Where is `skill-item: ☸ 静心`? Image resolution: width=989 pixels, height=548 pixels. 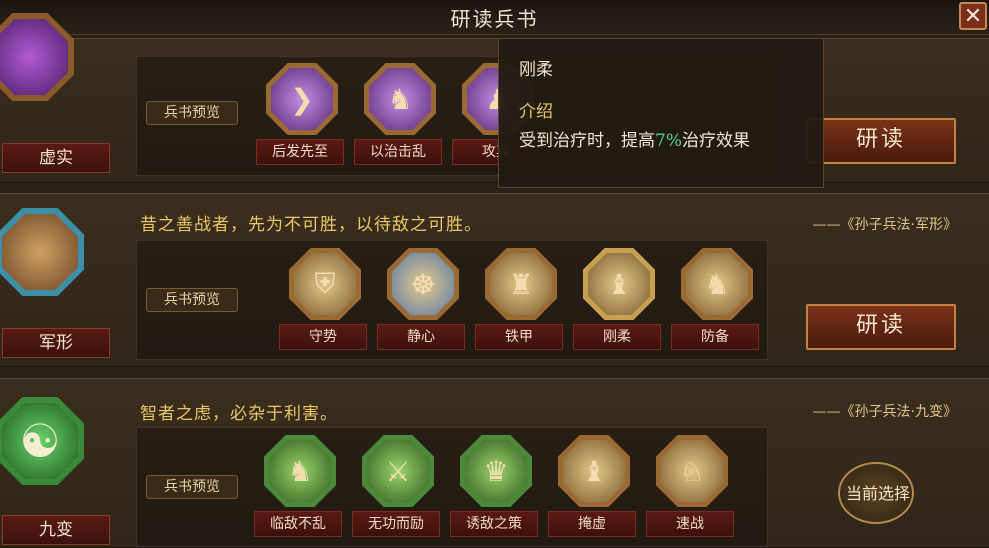
skill-item: ☸ 静心 is located at coordinates (423, 303).